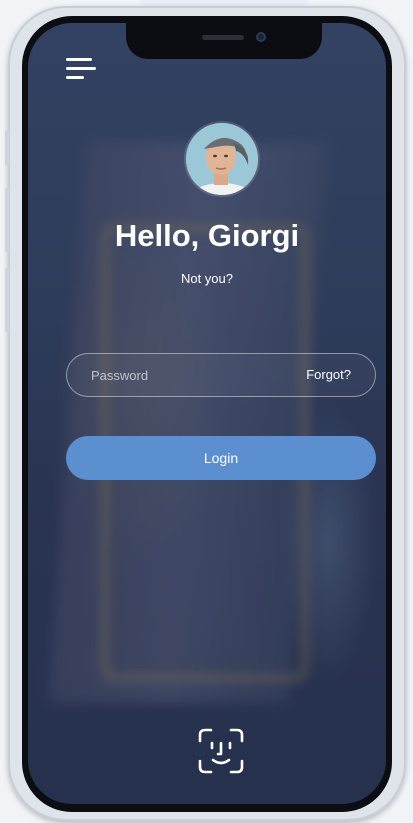  Describe the element at coordinates (221, 751) in the screenshot. I see `face-id-icon` at that location.